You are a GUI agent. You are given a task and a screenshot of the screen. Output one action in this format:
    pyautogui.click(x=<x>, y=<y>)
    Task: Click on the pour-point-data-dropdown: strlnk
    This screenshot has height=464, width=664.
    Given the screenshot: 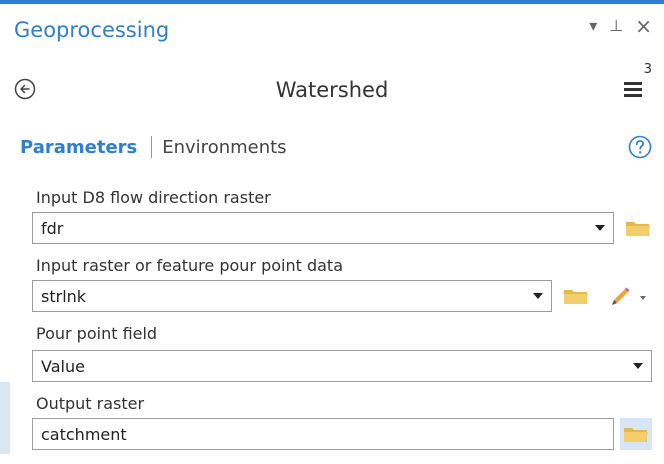 What is the action you would take?
    pyautogui.click(x=292, y=296)
    